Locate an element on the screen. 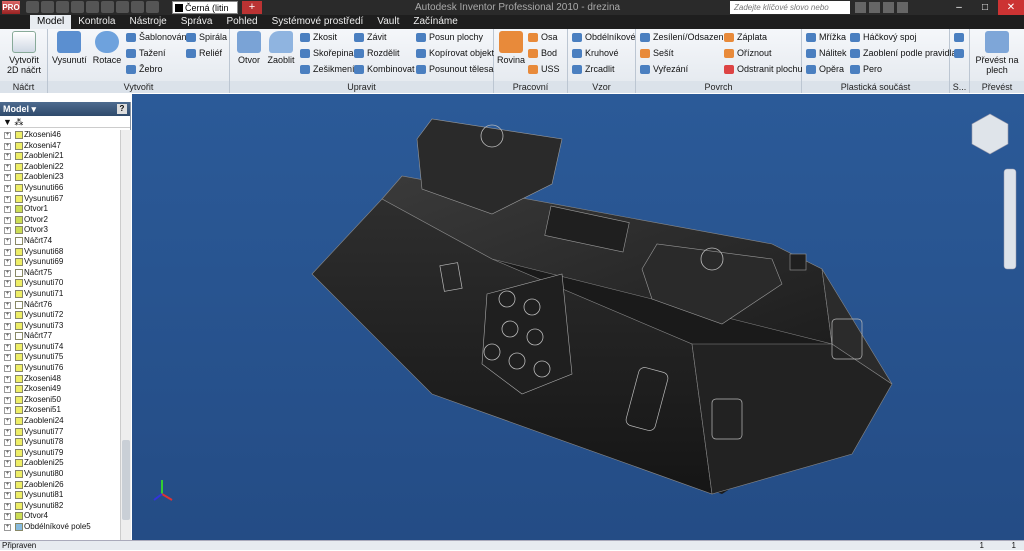 Image resolution: width=1024 pixels, height=551 pixels. revolve-button: Rotace is located at coordinates (107, 48).